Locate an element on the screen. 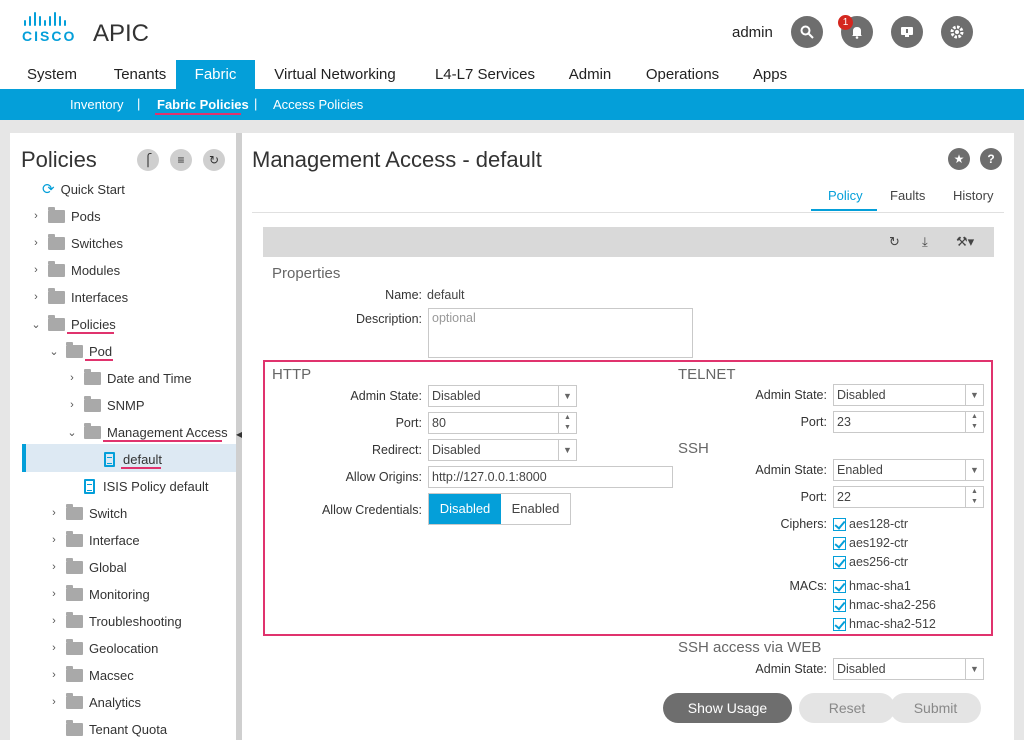  tree-item-quick-start: ⟳ Quick Start is located at coordinates (83, 189).